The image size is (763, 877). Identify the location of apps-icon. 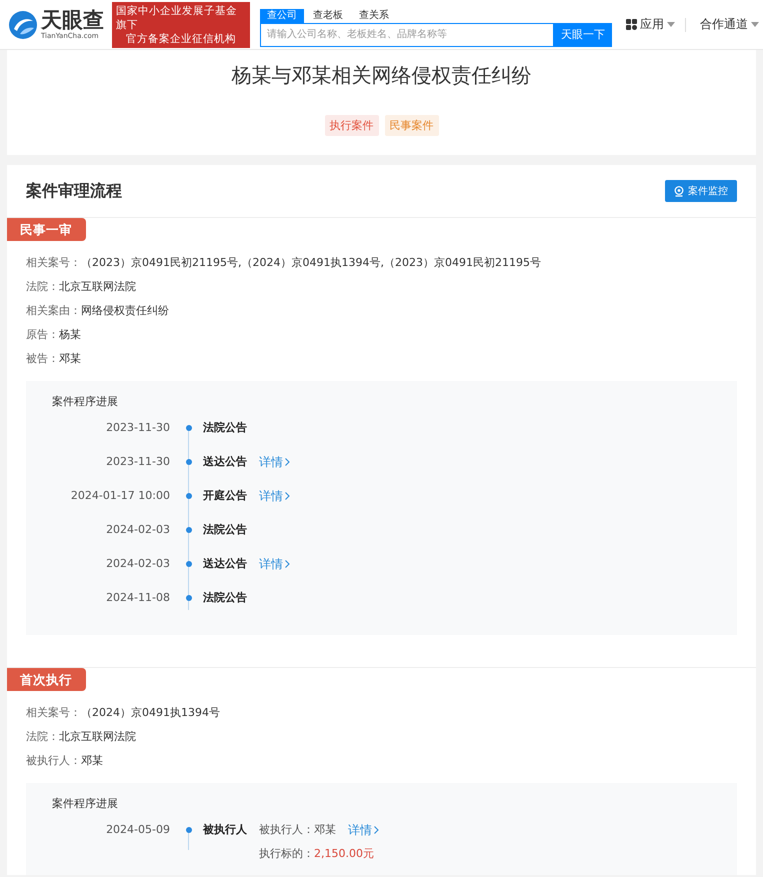
(631, 24).